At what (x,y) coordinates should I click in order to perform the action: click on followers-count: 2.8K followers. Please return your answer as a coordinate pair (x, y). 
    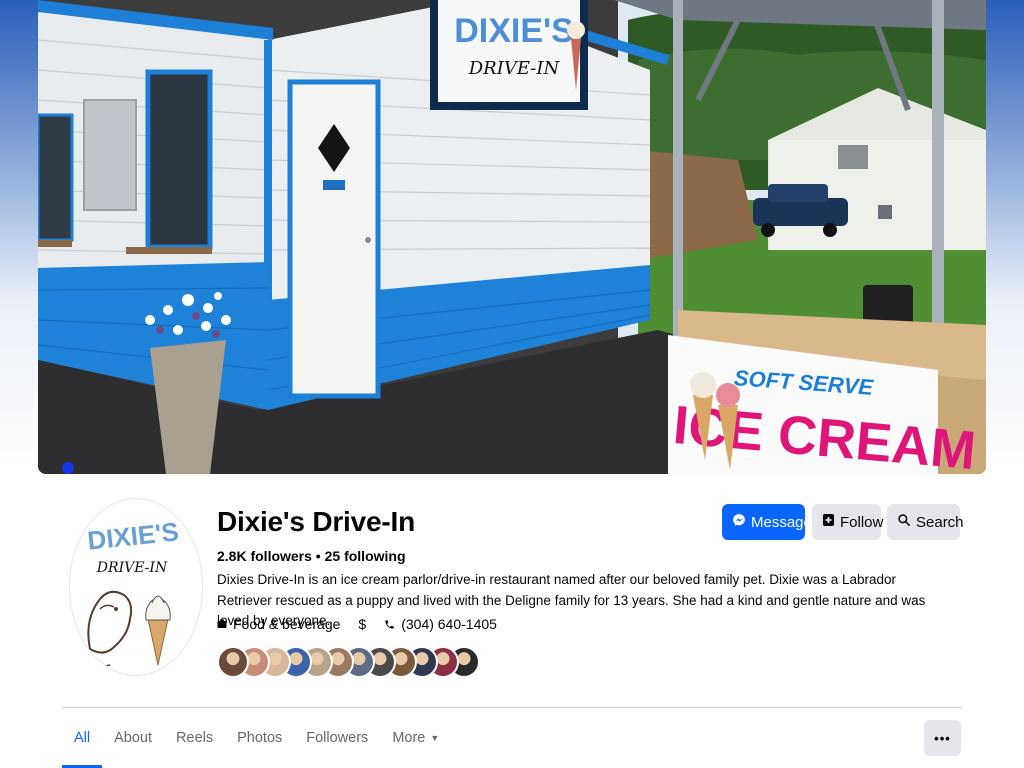
    Looking at the image, I should click on (264, 556).